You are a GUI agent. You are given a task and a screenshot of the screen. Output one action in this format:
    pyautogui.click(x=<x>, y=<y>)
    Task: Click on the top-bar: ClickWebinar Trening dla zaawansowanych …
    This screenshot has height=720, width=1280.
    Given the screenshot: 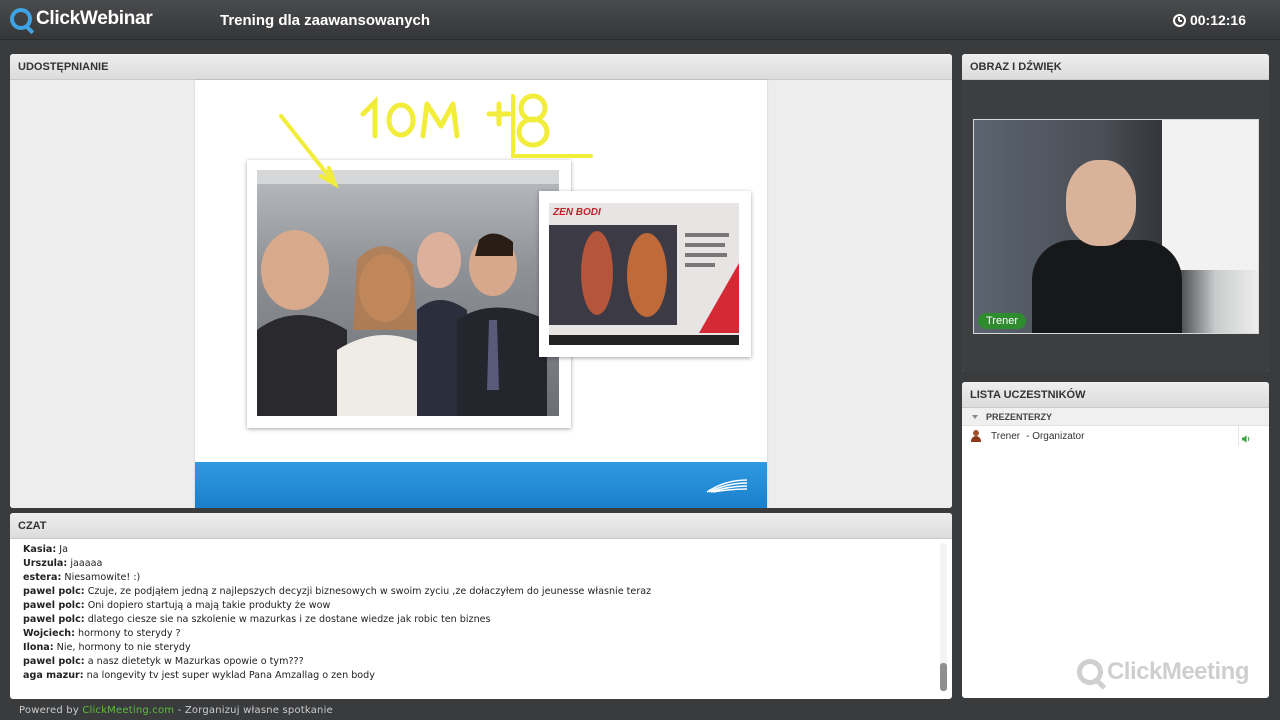 What is the action you would take?
    pyautogui.click(x=640, y=20)
    